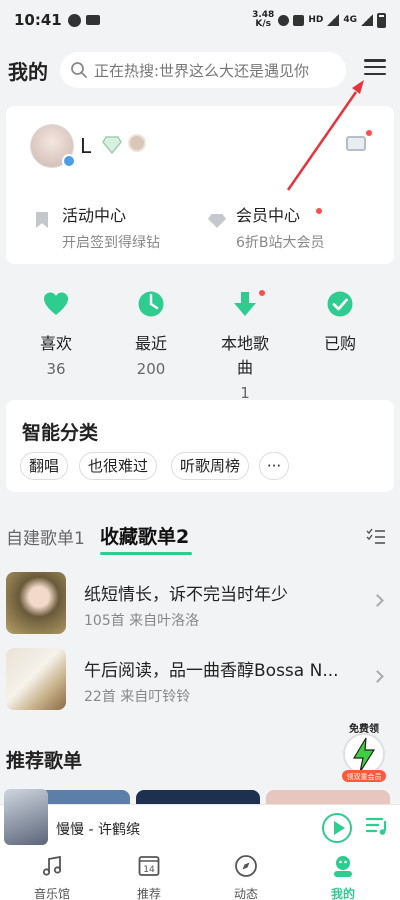 The width and height of the screenshot is (400, 900). Describe the element at coordinates (200, 819) in the screenshot. I see `mini-player: 慢慢 - 许鹤缤` at that location.